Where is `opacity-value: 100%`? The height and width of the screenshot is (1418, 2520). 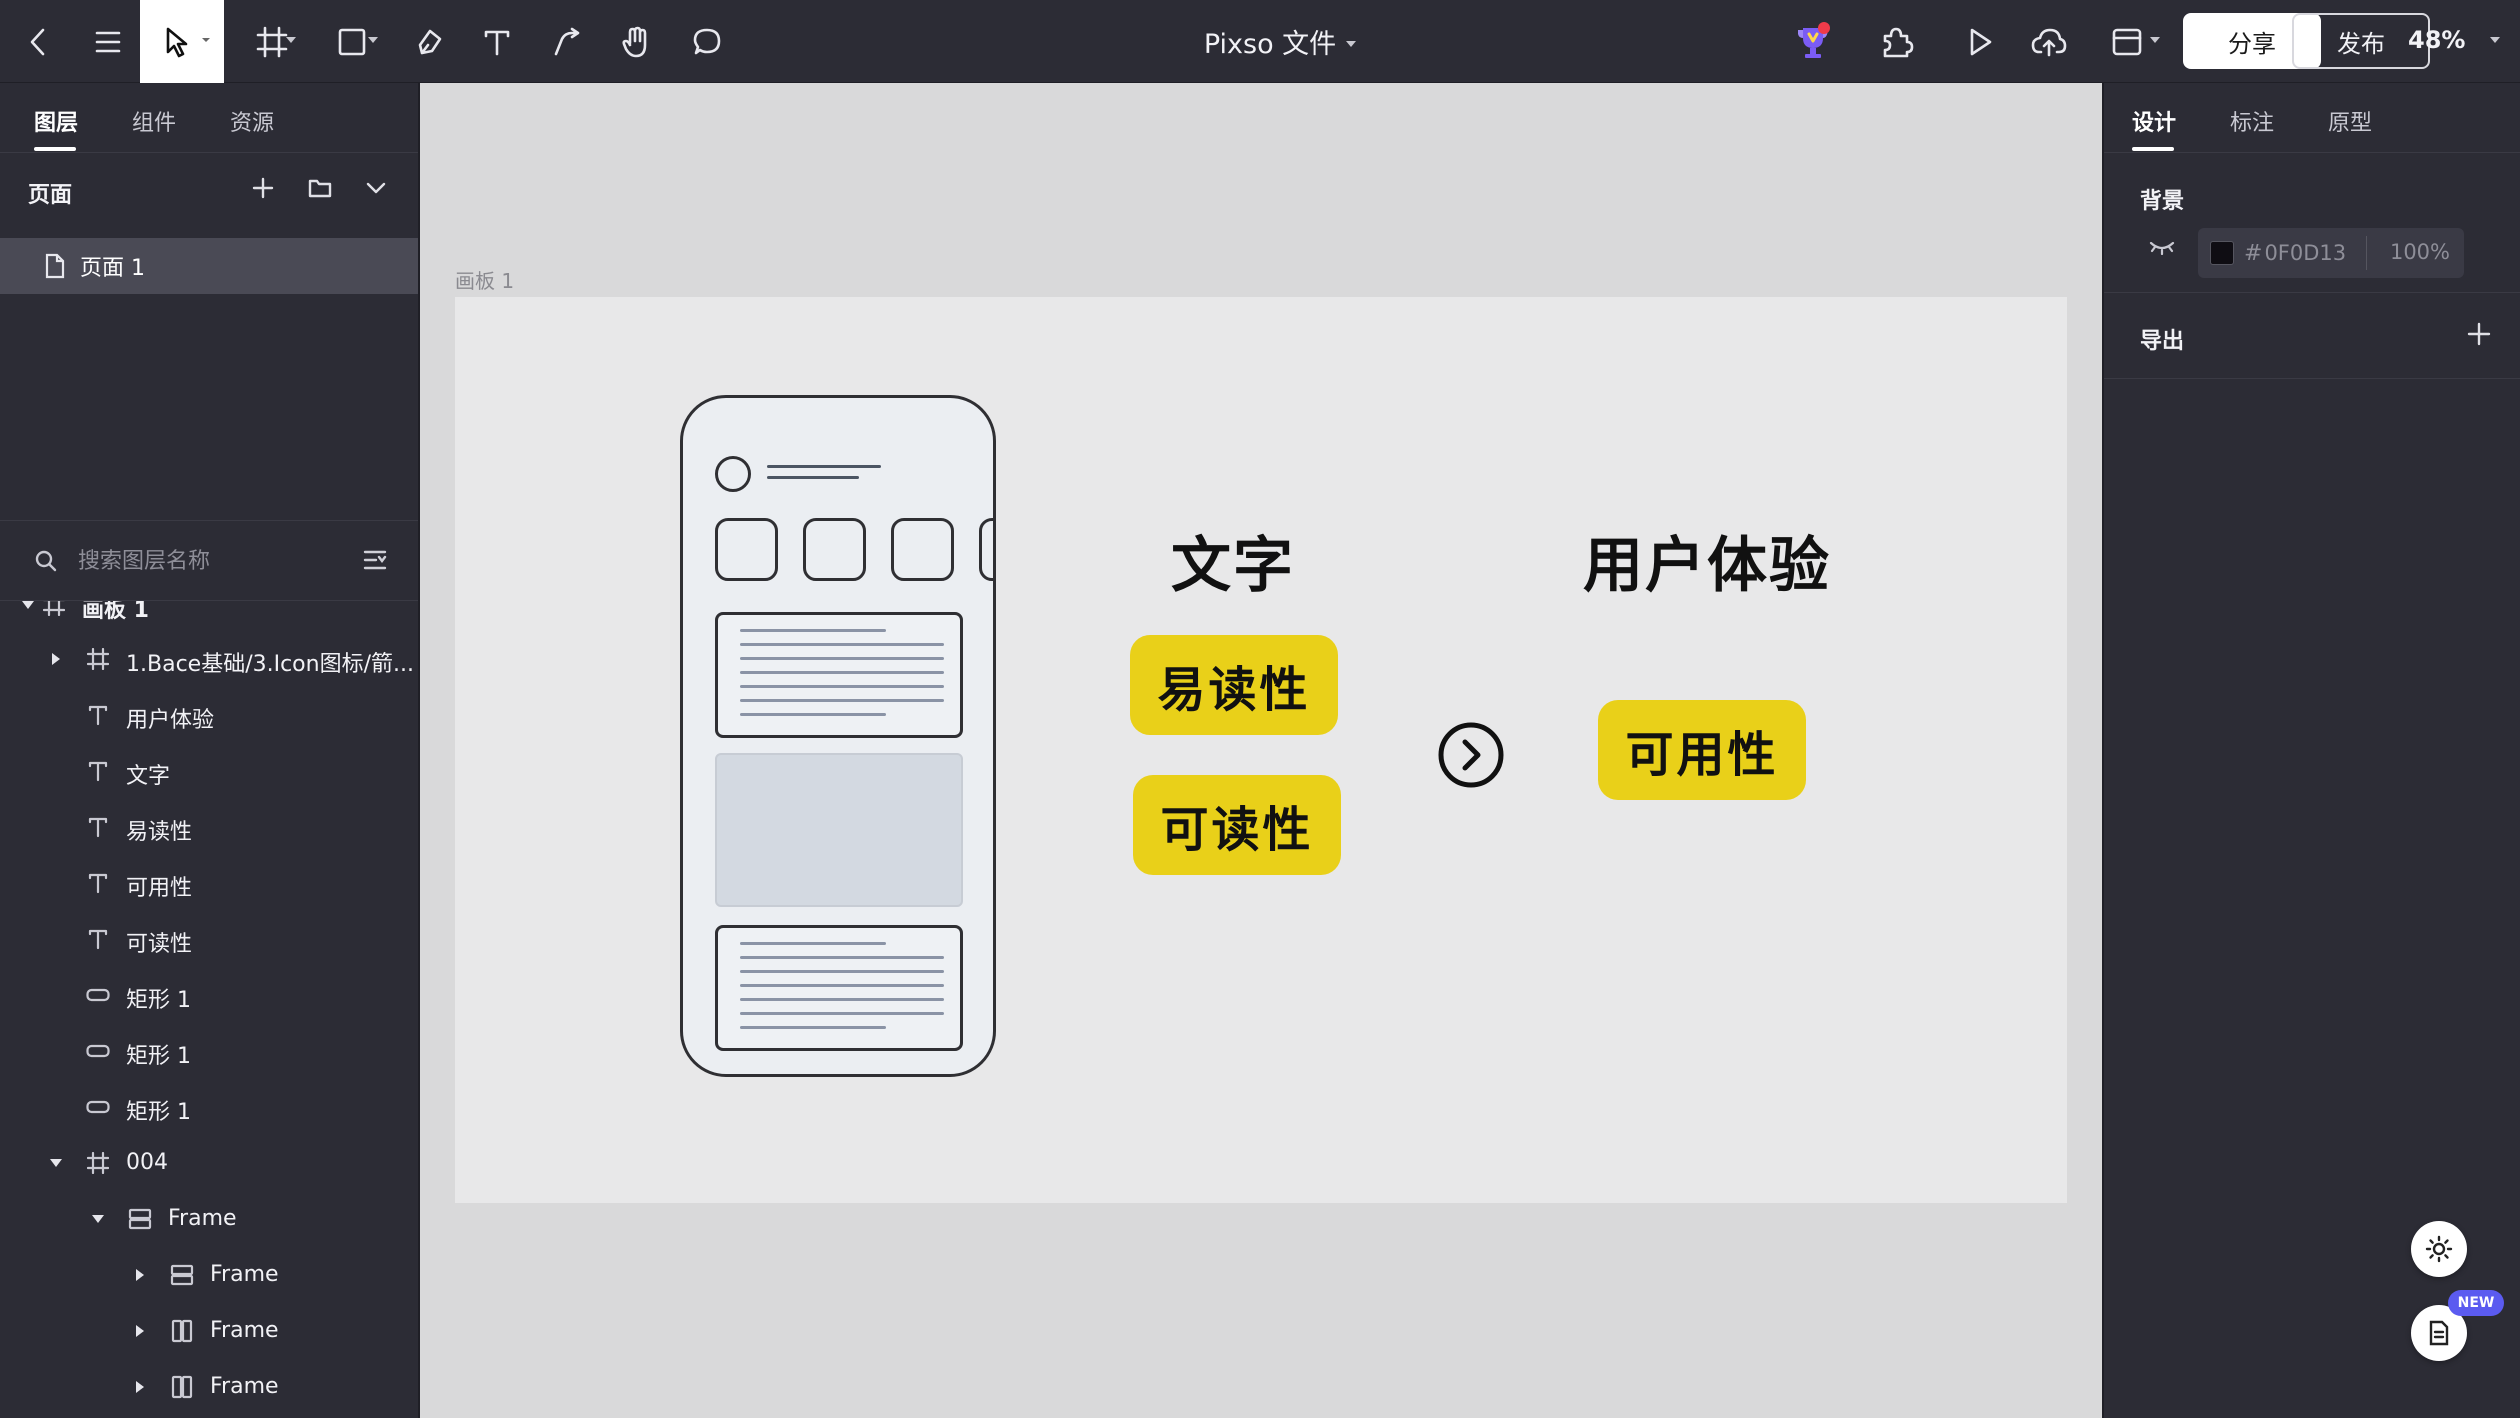
opacity-value: 100% is located at coordinates (2420, 252).